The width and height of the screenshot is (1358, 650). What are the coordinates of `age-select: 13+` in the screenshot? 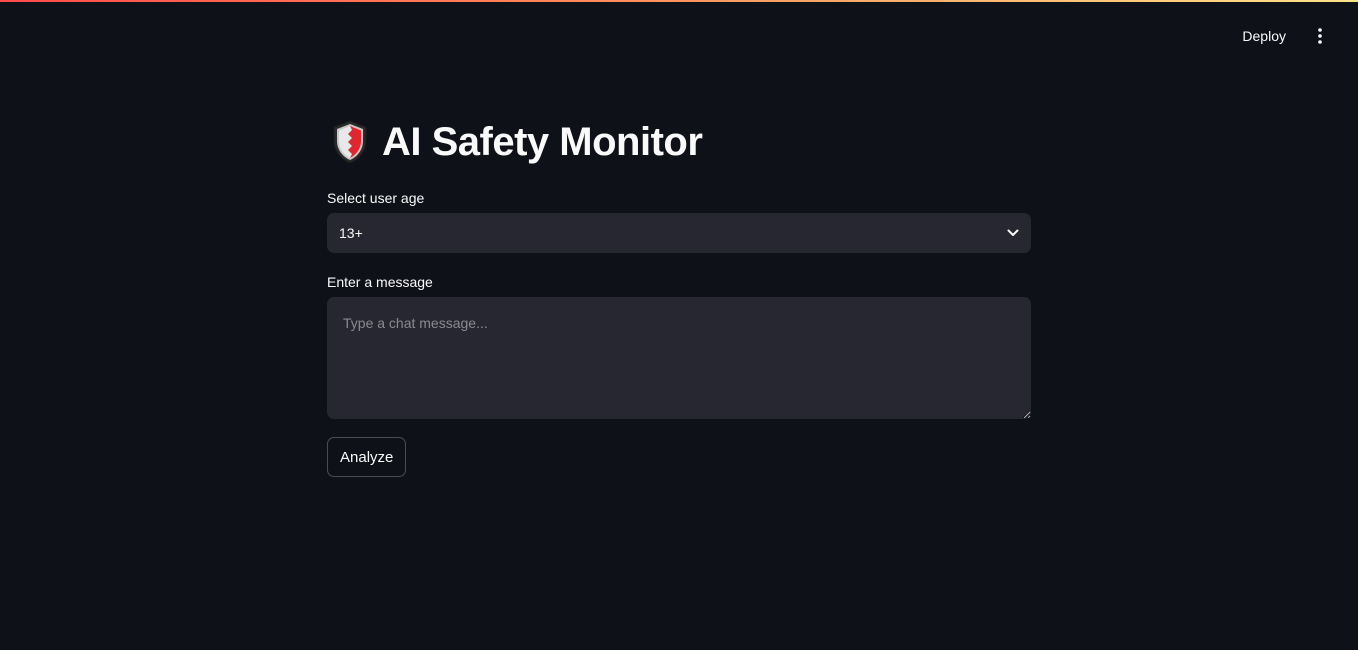 It's located at (679, 233).